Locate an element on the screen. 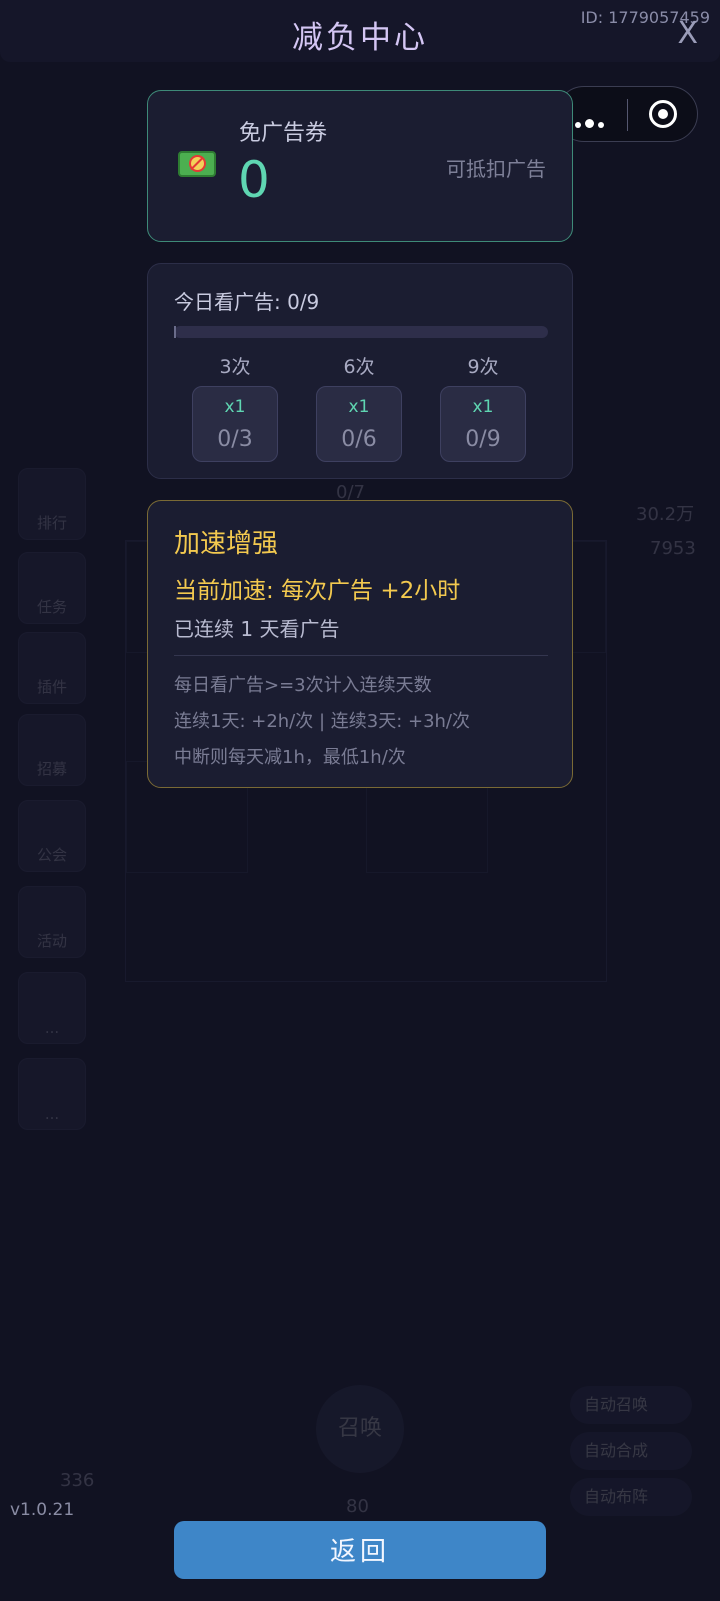 The width and height of the screenshot is (720, 1601). boost-rule: 中断则每天减1h，最低1h/次 is located at coordinates (290, 757).